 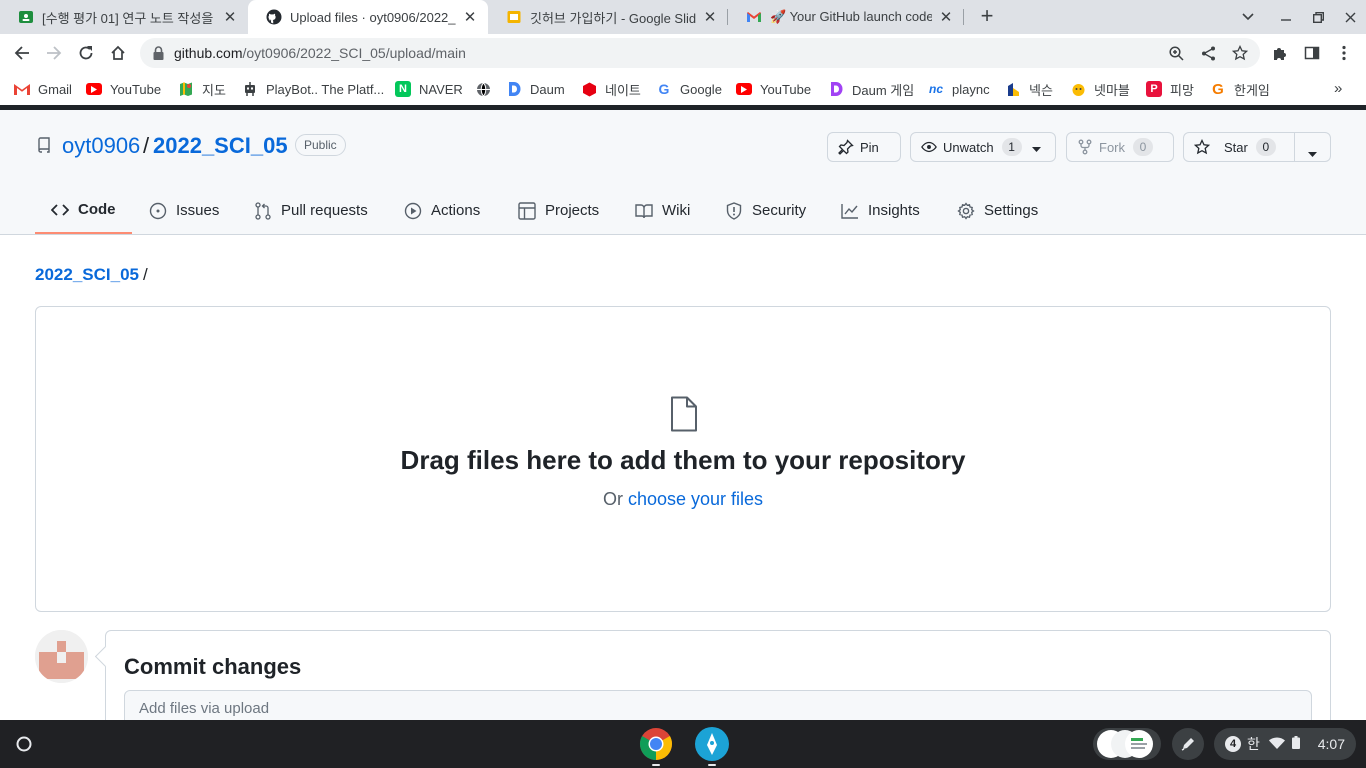 I want to click on naver-icon: N, so click(x=403, y=89).